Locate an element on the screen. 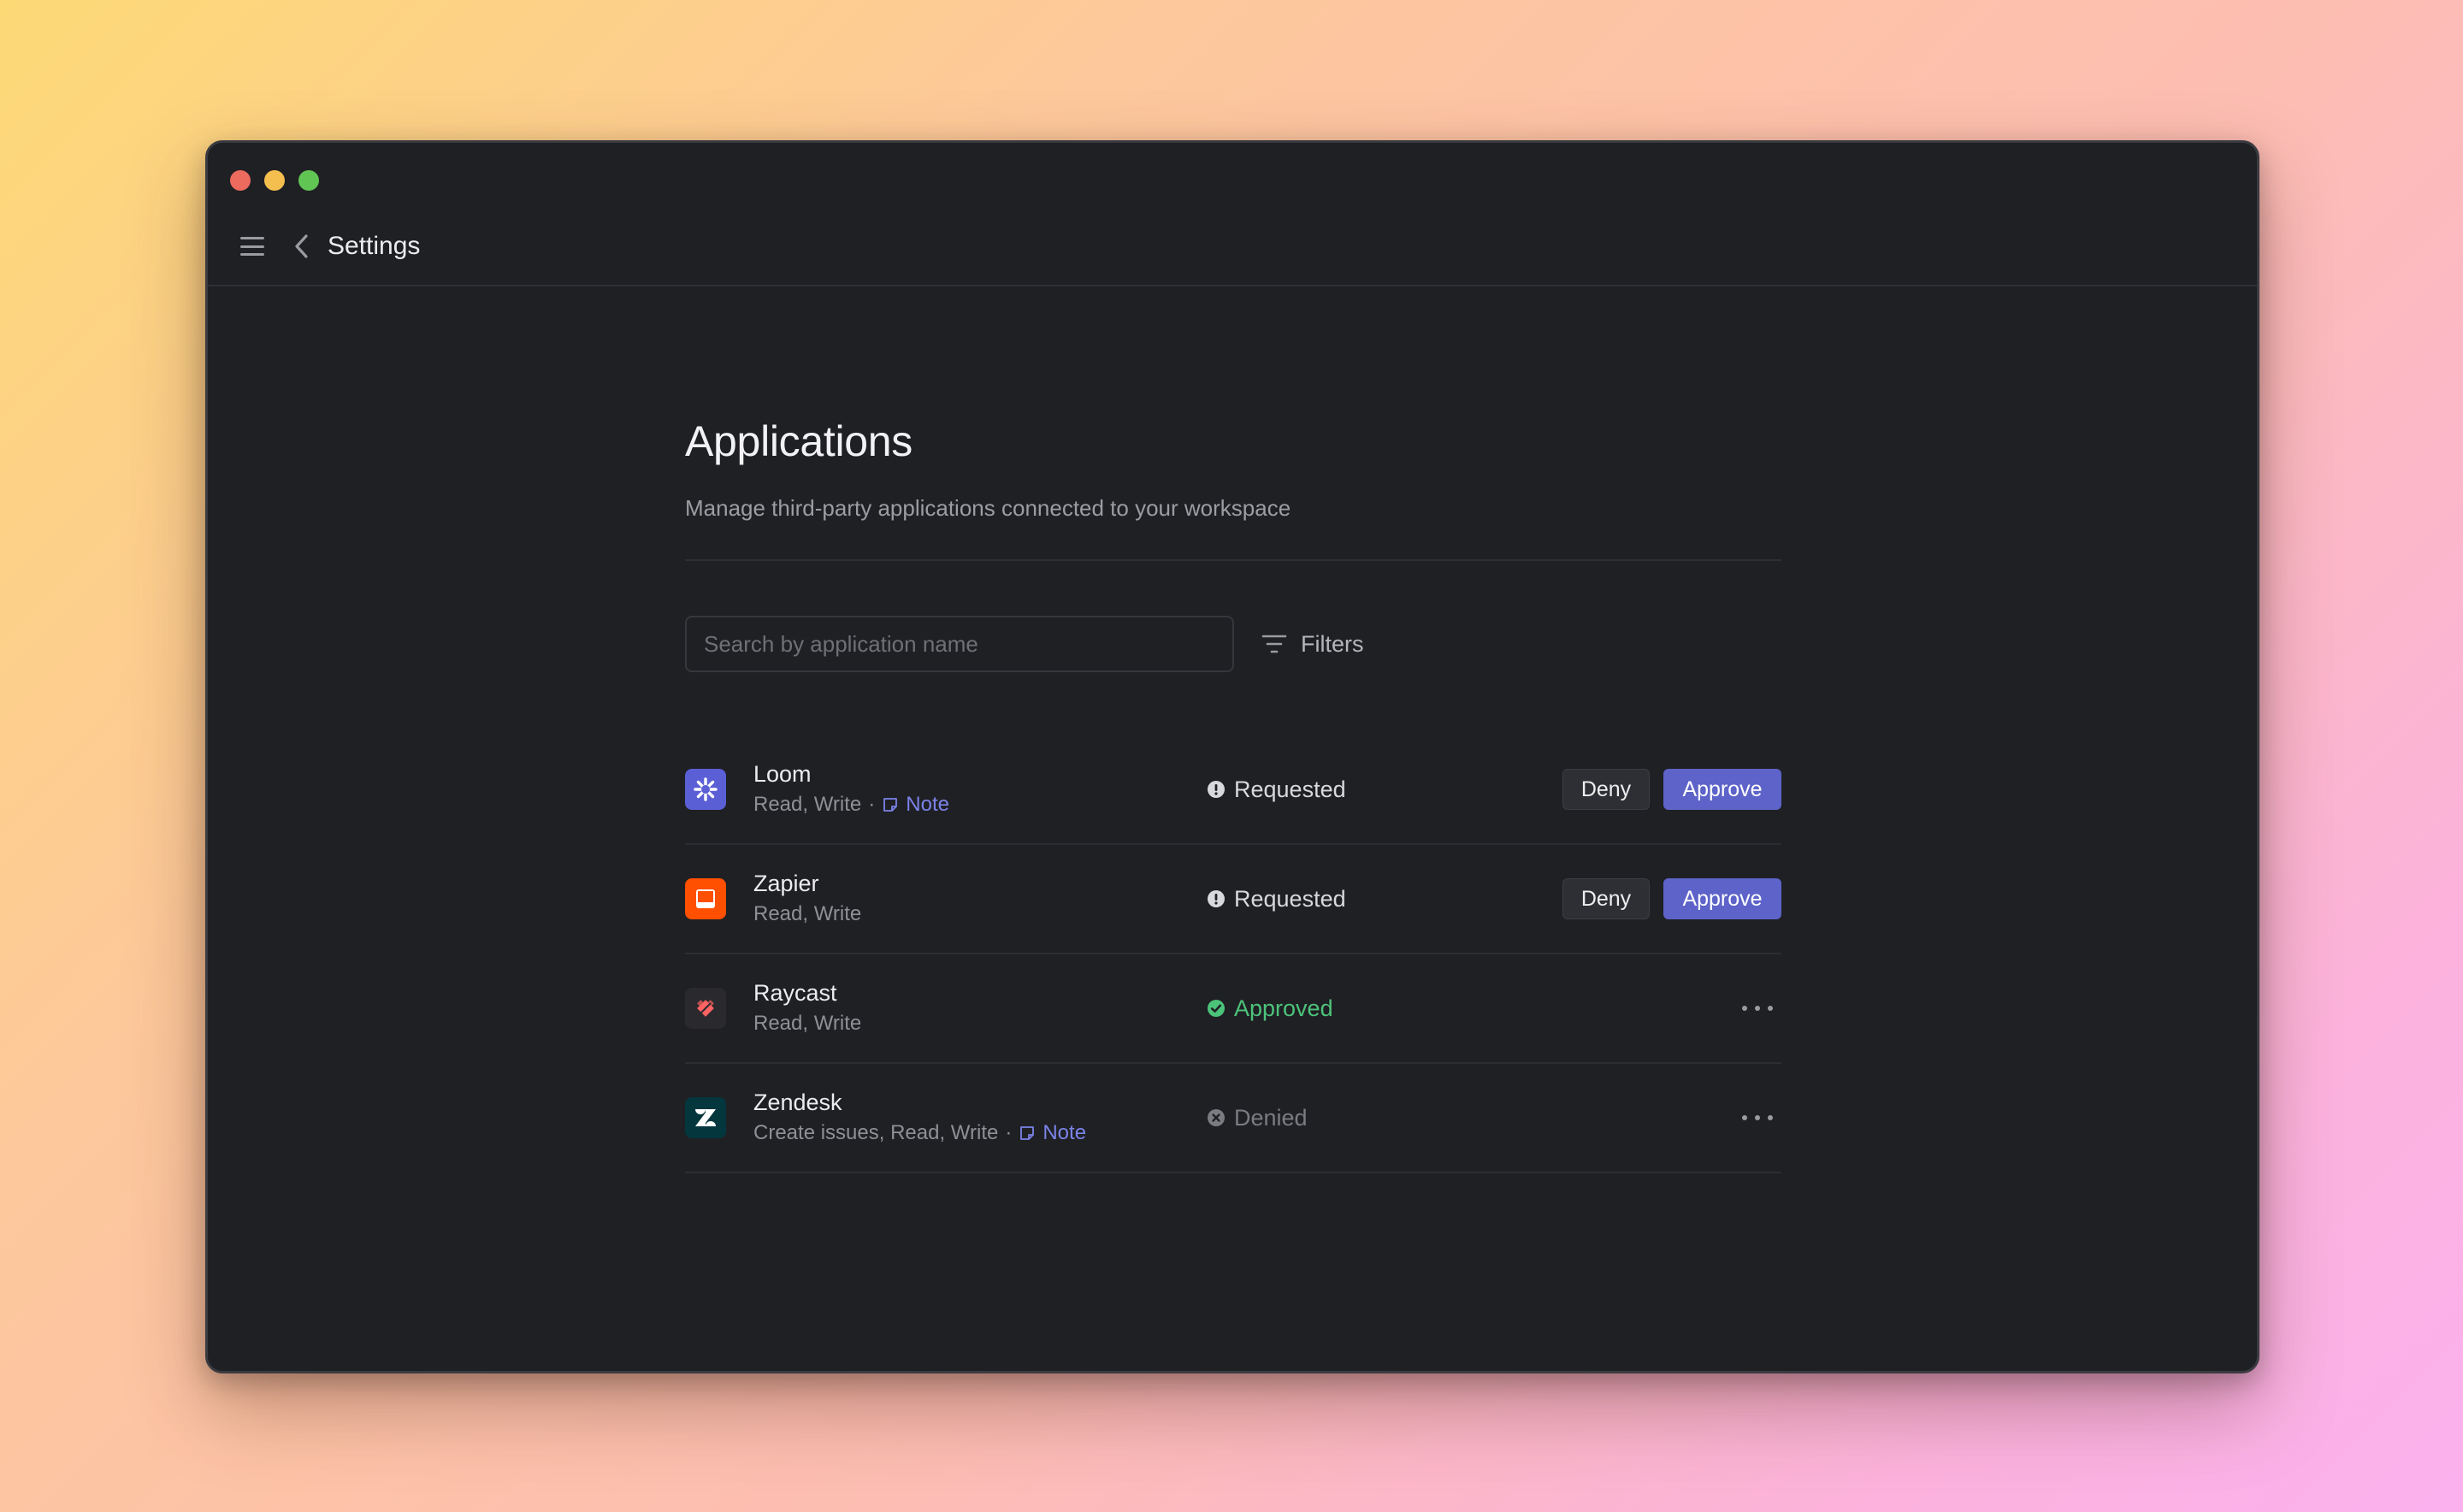  application-row-raycast: Raycast Read, Write Approved is located at coordinates (1233, 1009).